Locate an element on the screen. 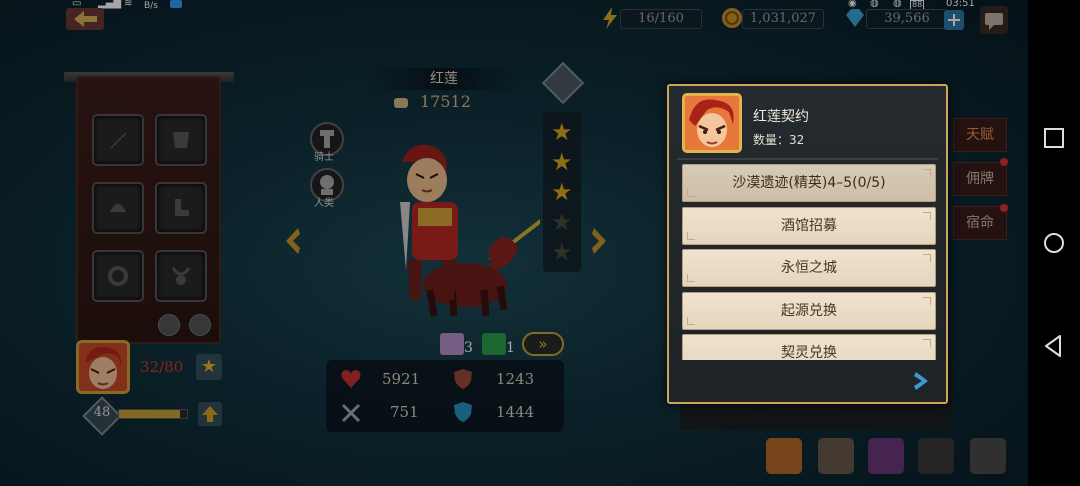 The width and height of the screenshot is (1080, 486). hero-power: 17512 is located at coordinates (445, 101).